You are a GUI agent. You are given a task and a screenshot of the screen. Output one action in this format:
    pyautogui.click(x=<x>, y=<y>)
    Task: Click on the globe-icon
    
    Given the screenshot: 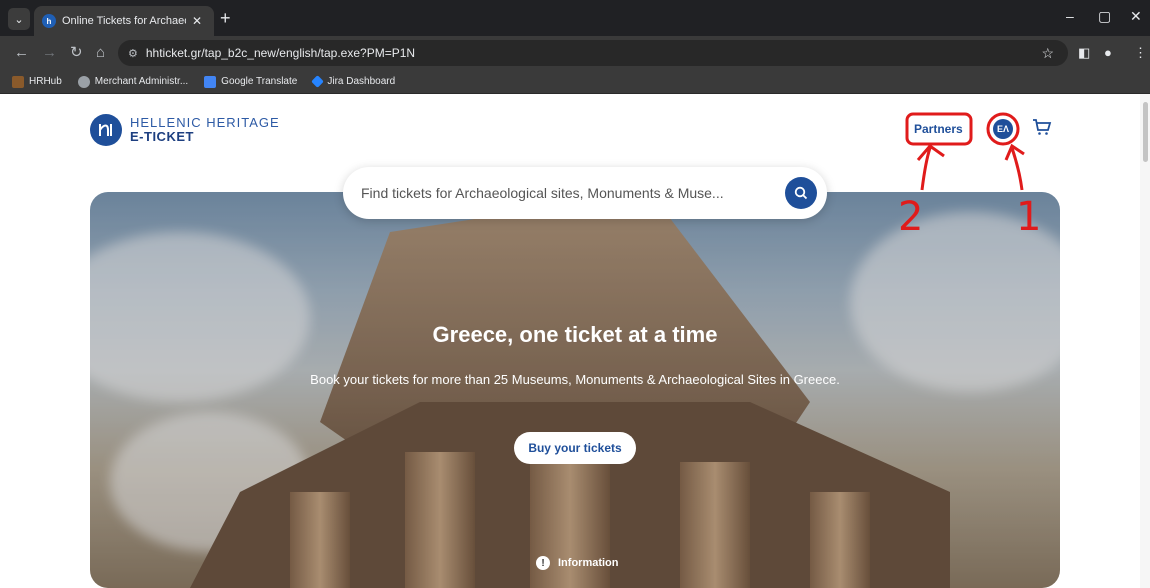 What is the action you would take?
    pyautogui.click(x=83, y=81)
    